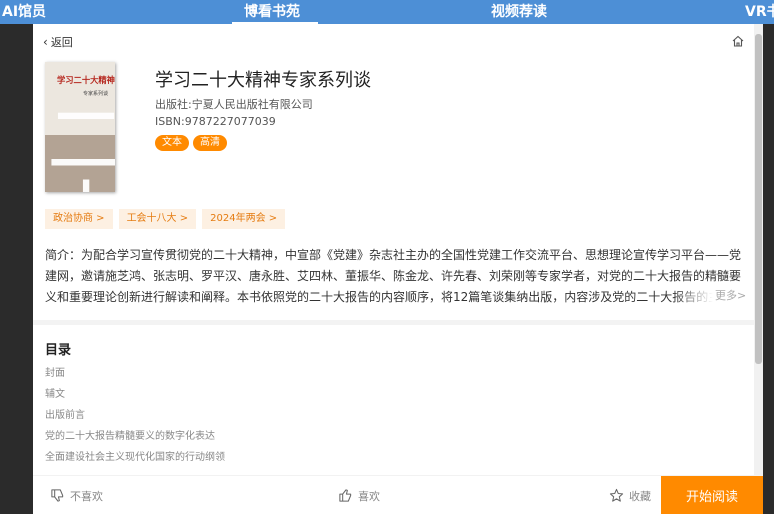  I want to click on toc-item: 全面建设社会主义现代化国家的行动纲领, so click(135, 457).